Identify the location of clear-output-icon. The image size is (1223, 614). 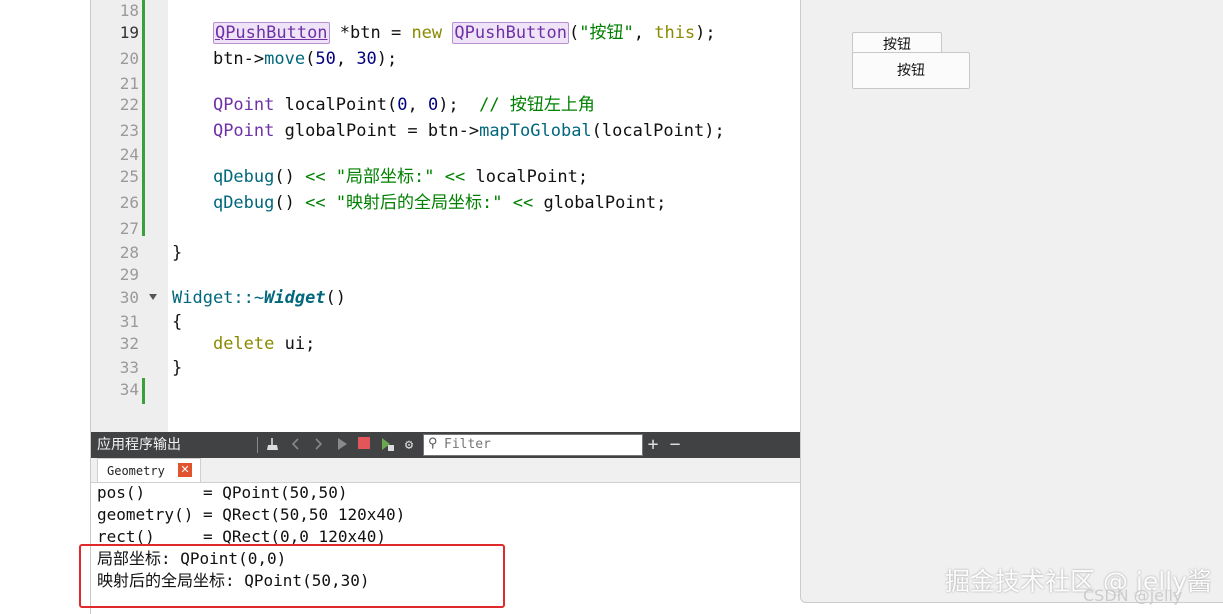
(273, 445).